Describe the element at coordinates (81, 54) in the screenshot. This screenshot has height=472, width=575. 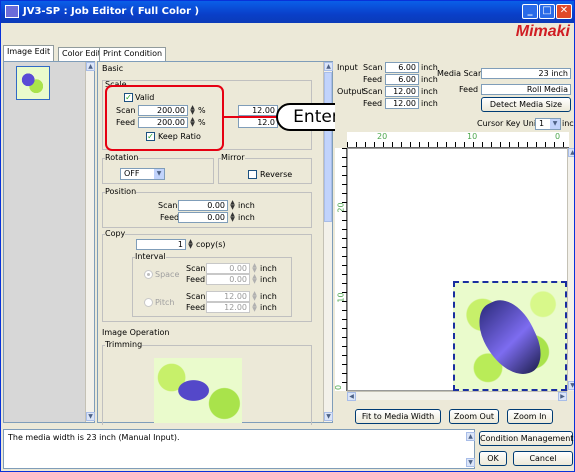
I see `tab-color-edit: Color Edit` at that location.